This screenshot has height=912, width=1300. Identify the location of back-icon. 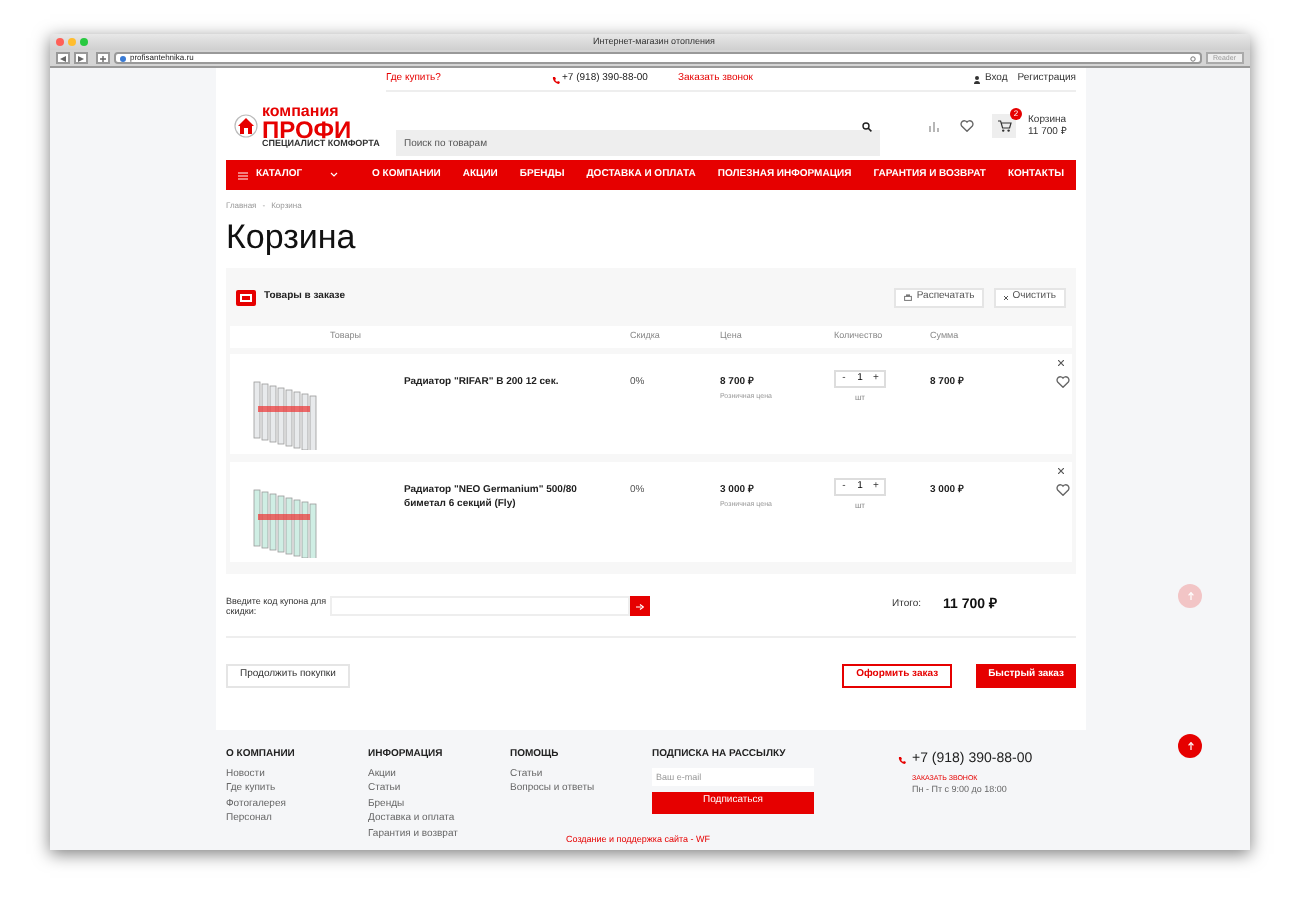
(63, 58).